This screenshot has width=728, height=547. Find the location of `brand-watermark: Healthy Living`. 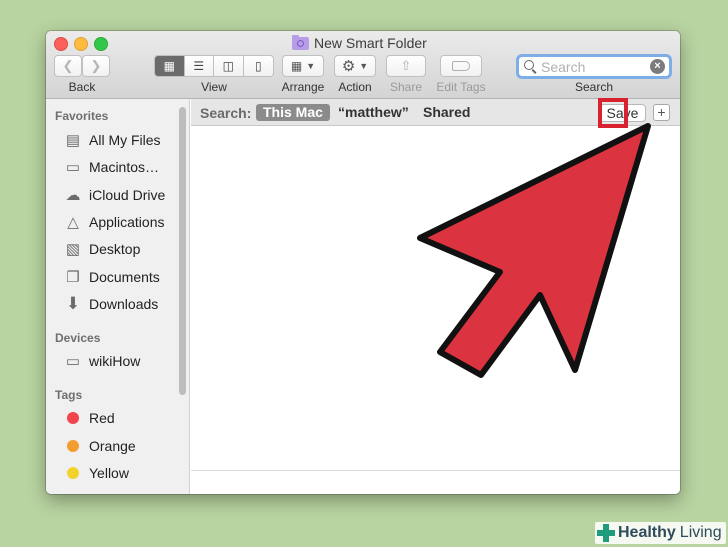

brand-watermark: Healthy Living is located at coordinates (660, 533).